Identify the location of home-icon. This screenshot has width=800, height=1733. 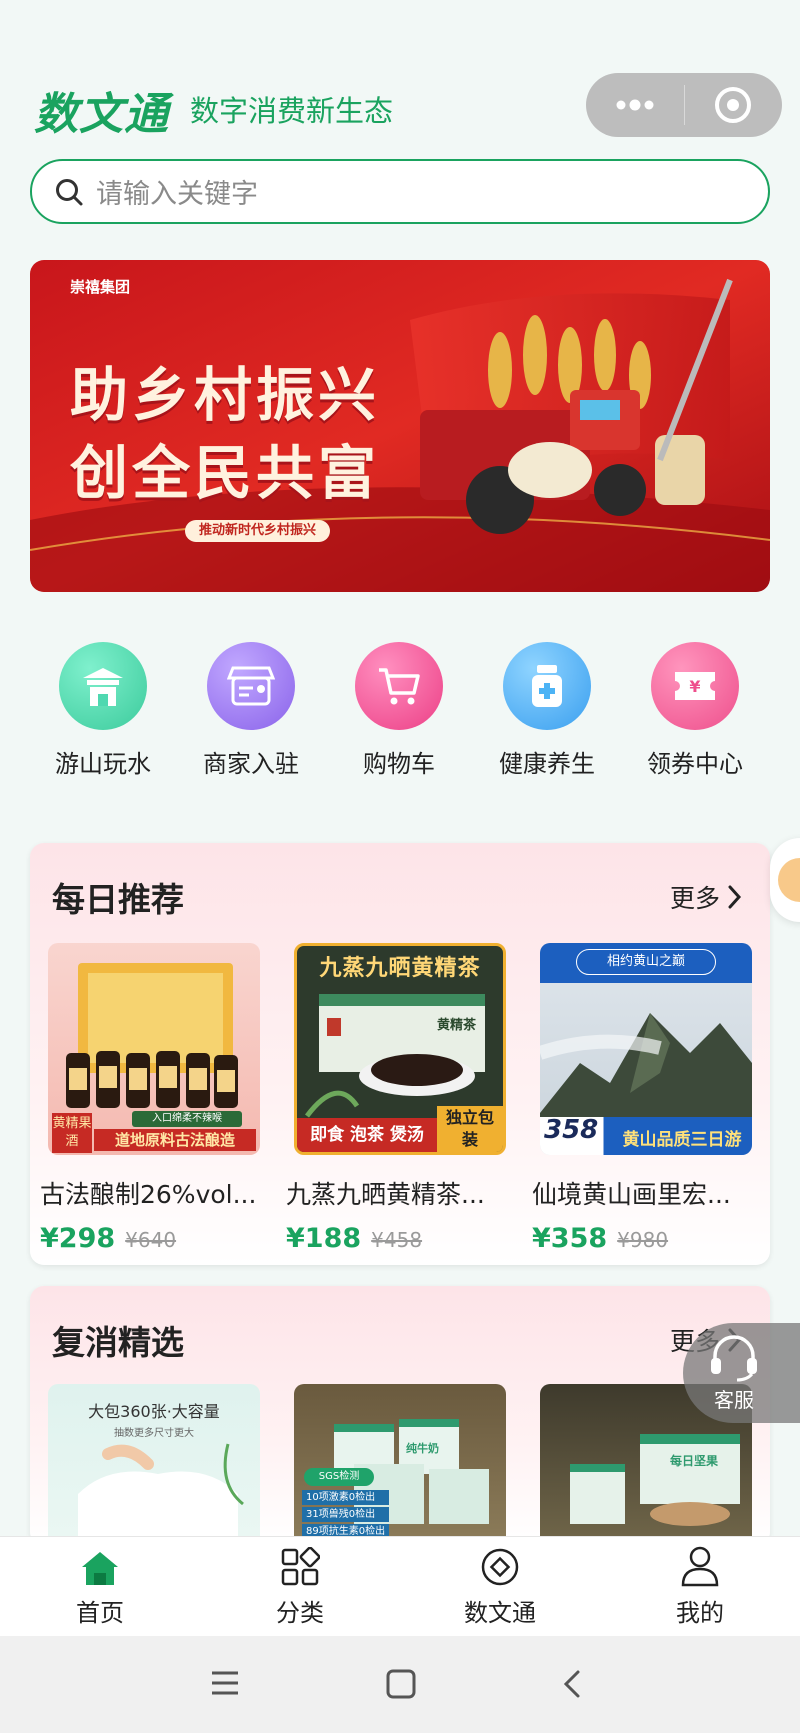
(100, 1568).